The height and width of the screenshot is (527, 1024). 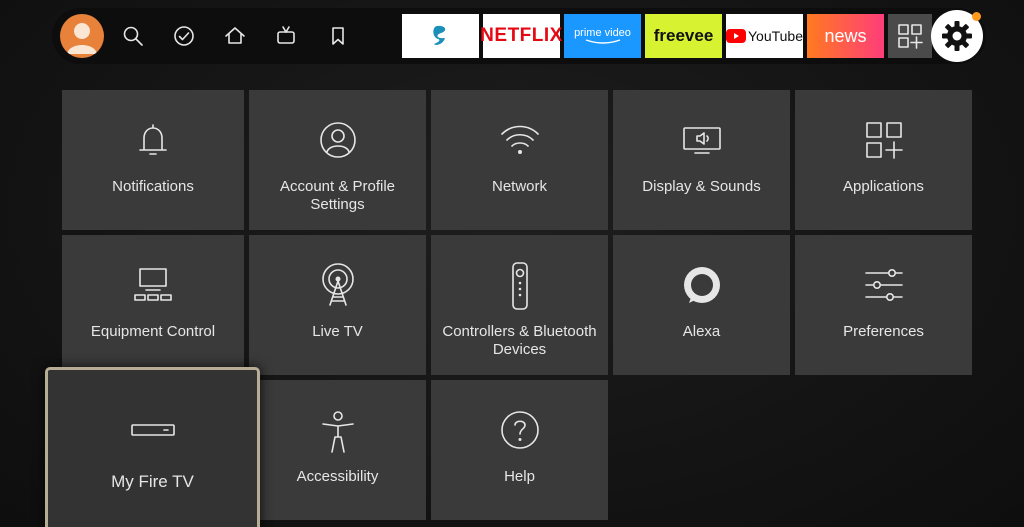 I want to click on netflix-label: NETFLIX, so click(x=521, y=35).